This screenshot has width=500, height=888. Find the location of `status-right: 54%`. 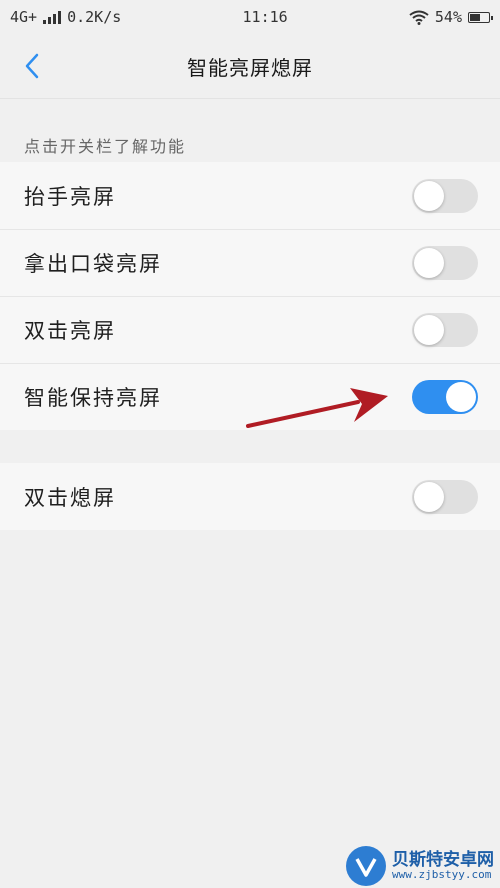

status-right: 54% is located at coordinates (451, 17).